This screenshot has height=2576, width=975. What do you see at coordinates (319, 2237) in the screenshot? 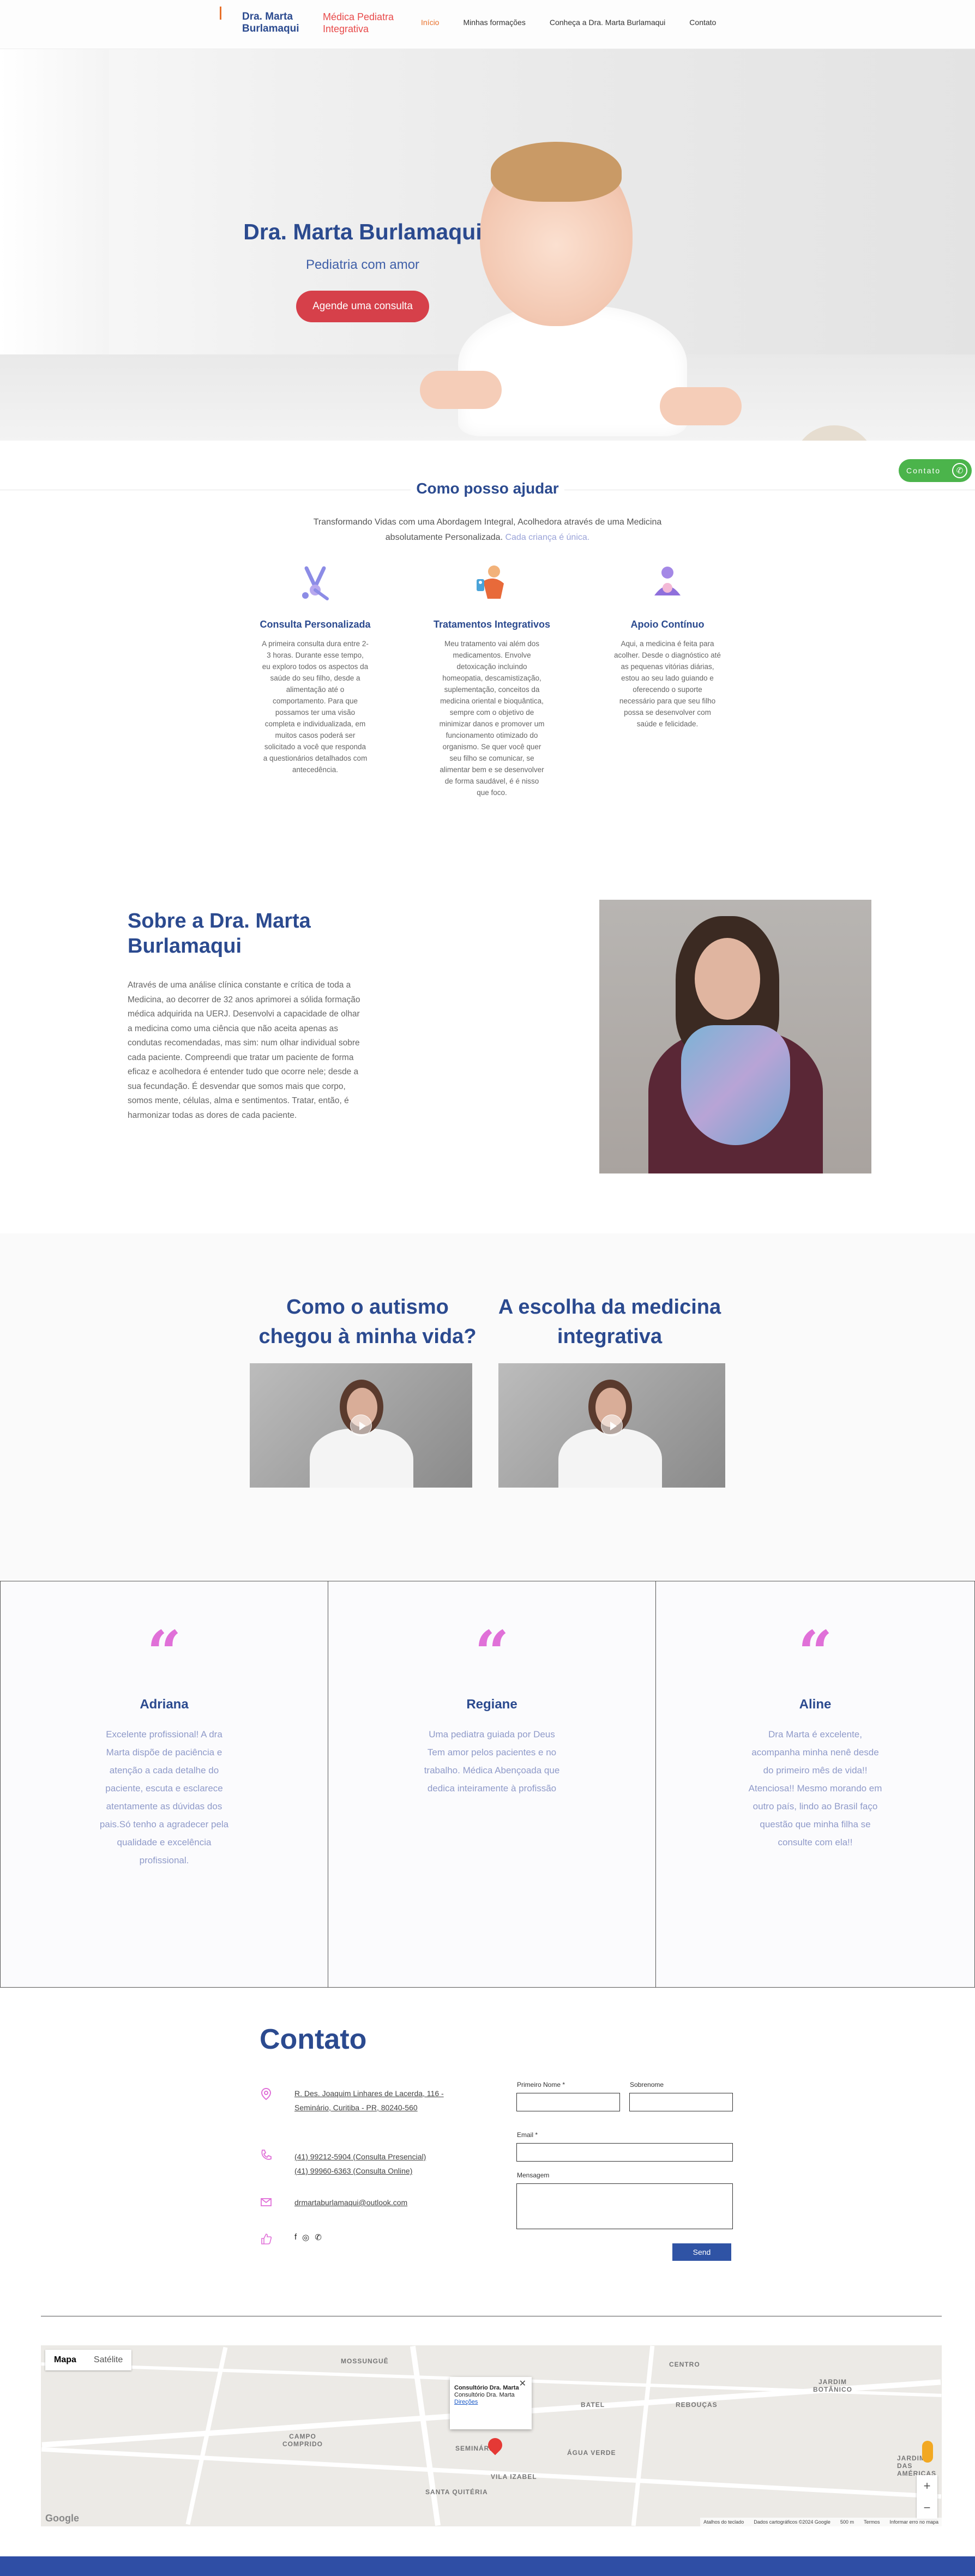
I see `whatsapp-small-icon: ✆` at bounding box center [319, 2237].